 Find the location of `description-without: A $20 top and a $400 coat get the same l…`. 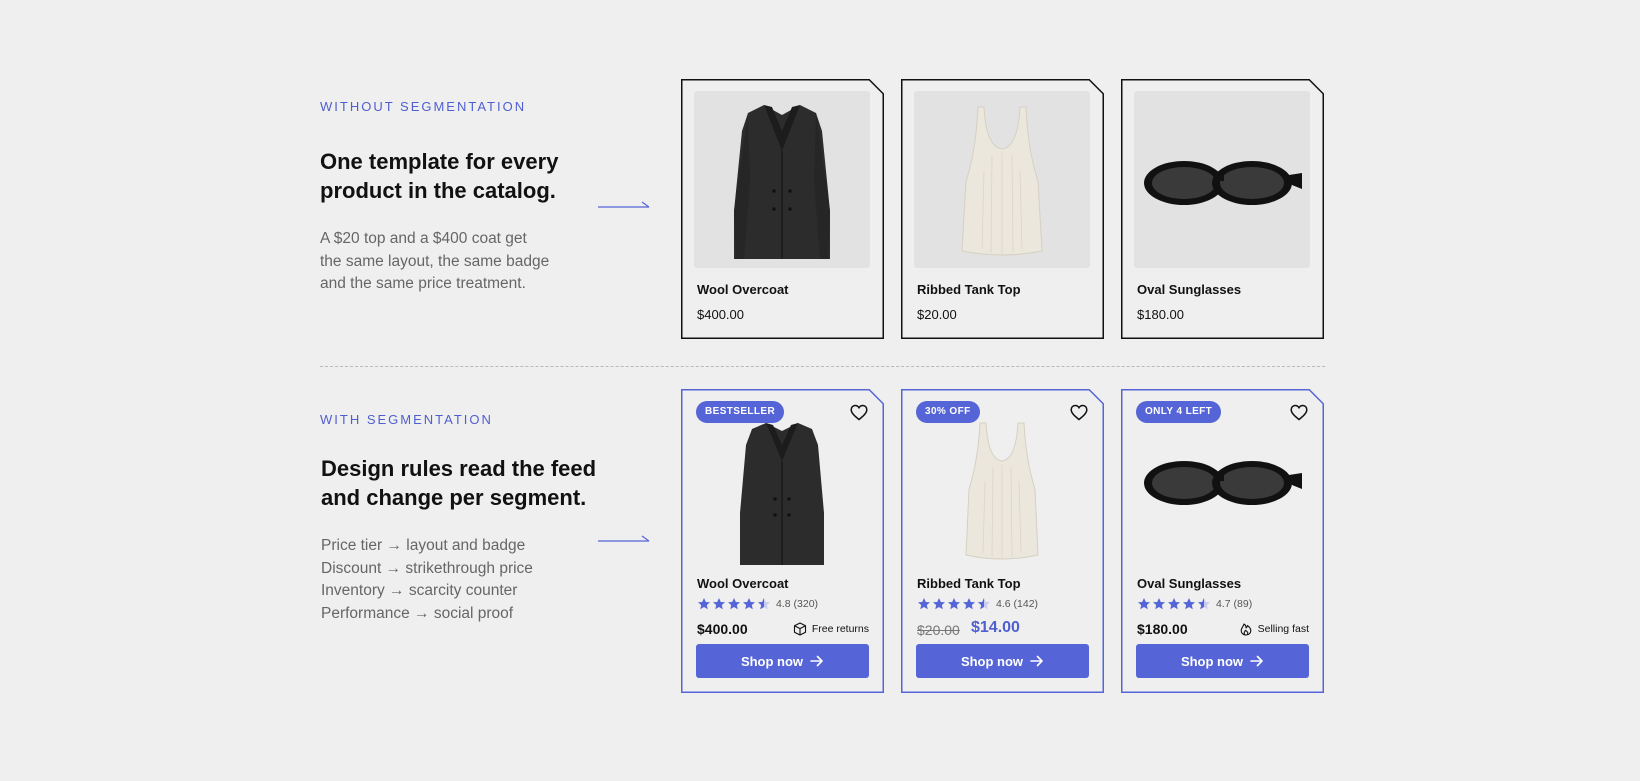

description-without: A $20 top and a $400 coat get the same l… is located at coordinates (450, 262).